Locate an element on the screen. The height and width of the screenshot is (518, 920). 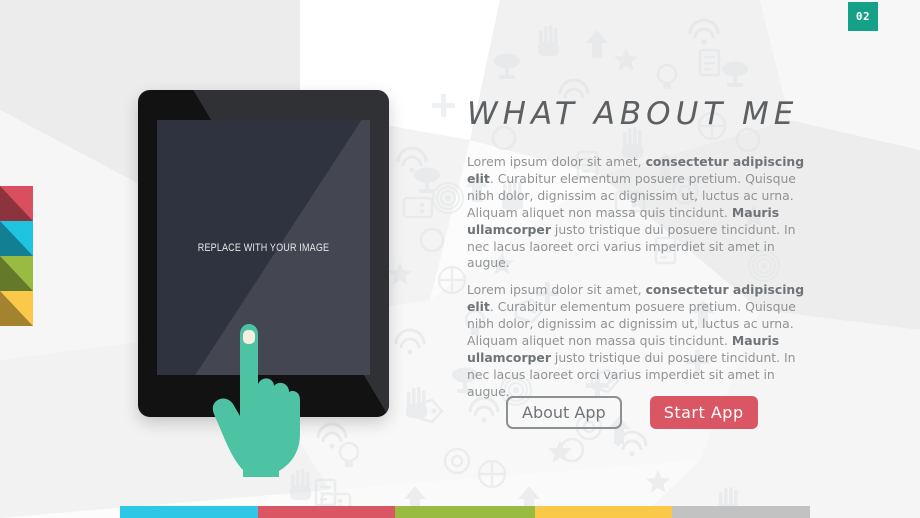
bar-segment-cyan is located at coordinates (189, 512).